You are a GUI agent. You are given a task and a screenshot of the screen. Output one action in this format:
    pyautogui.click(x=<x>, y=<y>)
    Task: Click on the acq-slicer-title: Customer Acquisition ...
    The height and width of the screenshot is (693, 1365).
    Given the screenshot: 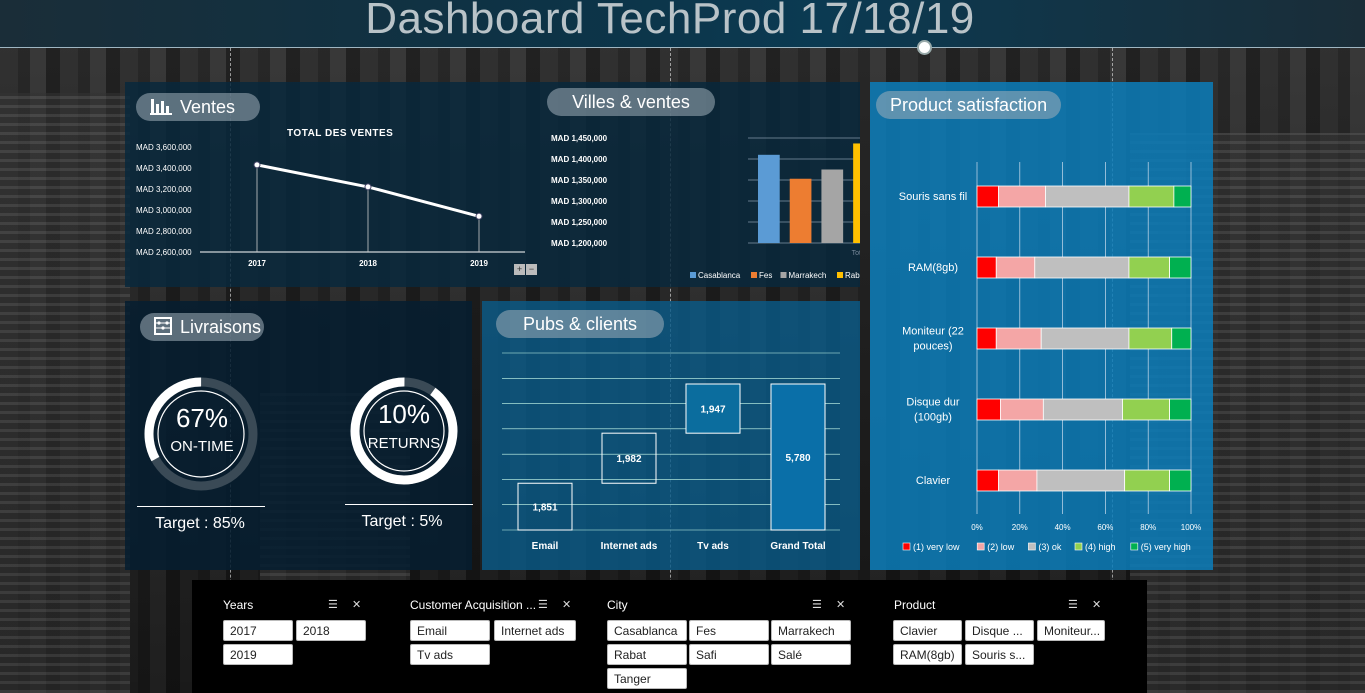 What is the action you would take?
    pyautogui.click(x=473, y=605)
    